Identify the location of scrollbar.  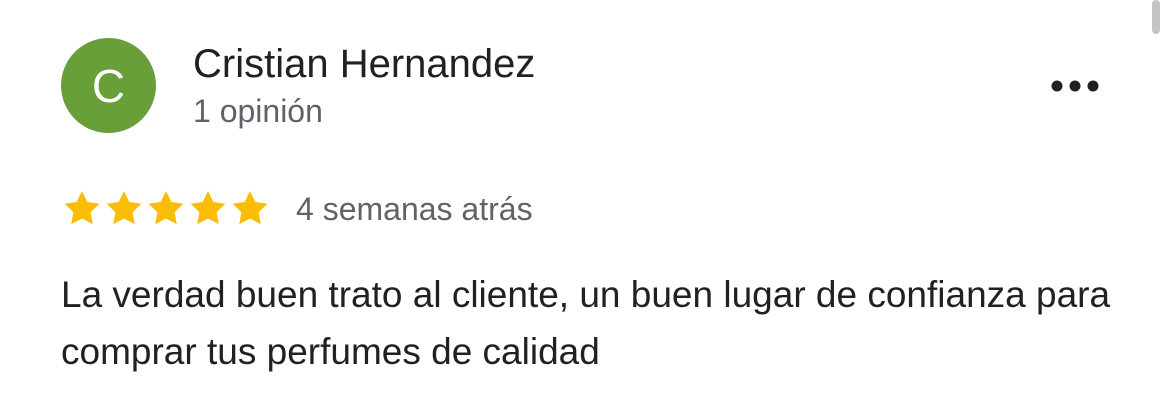
(1156, 17).